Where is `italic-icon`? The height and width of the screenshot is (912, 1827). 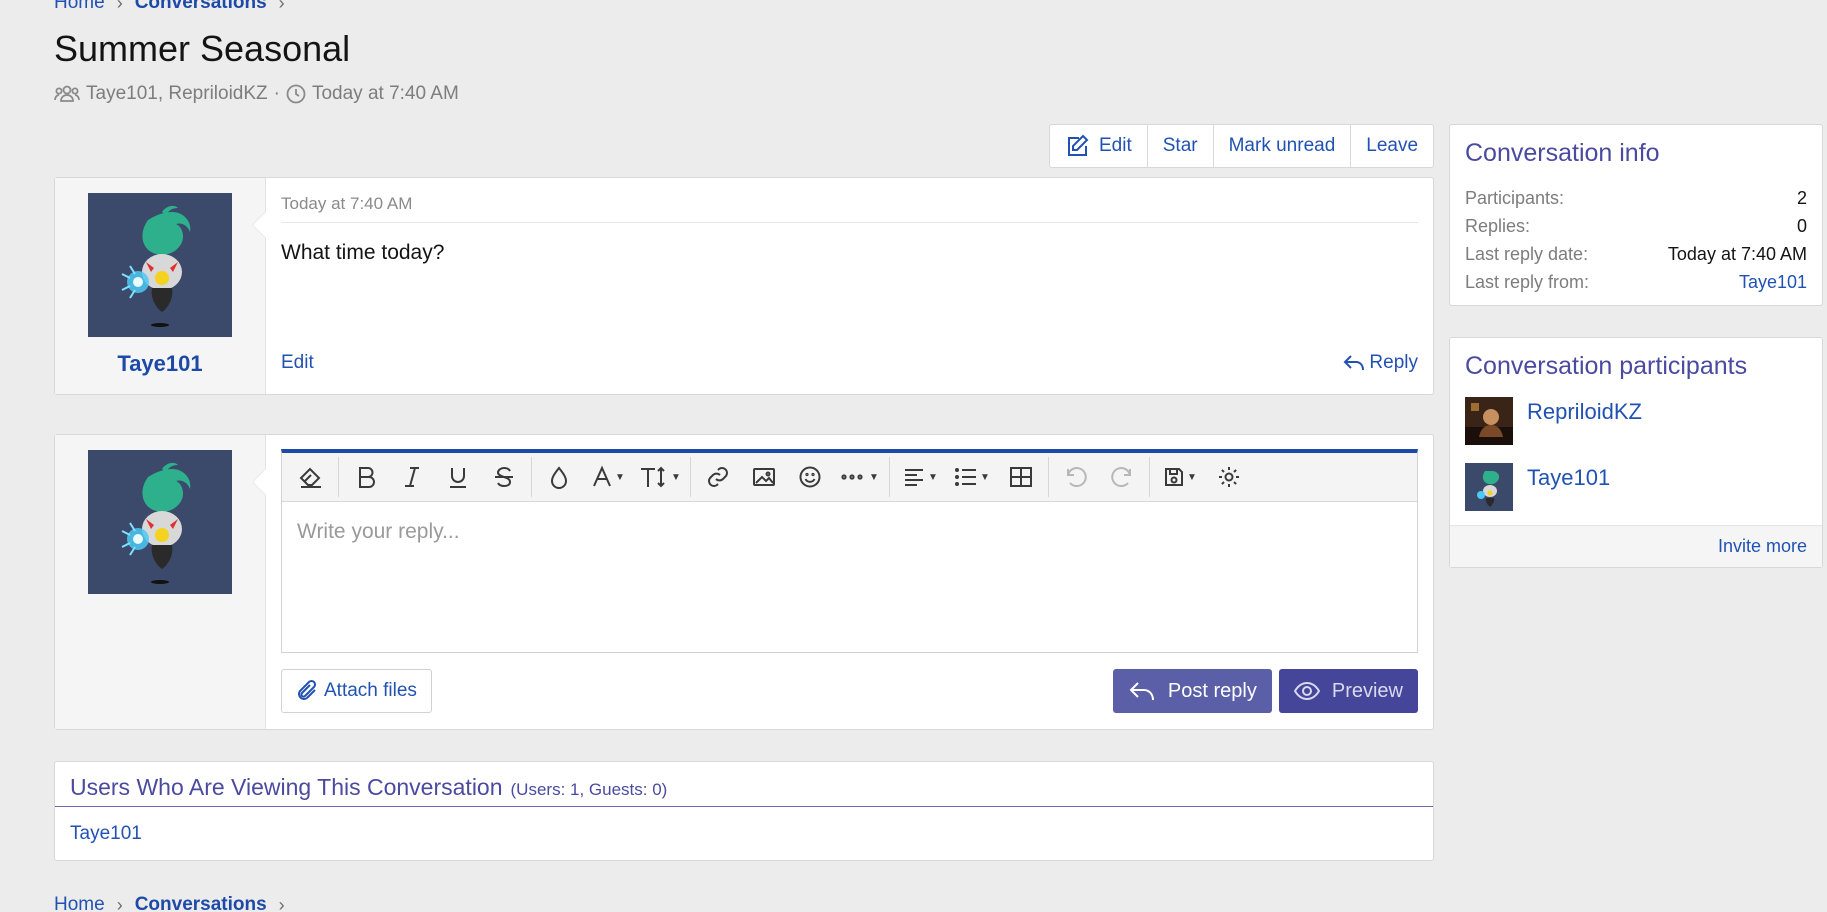
italic-icon is located at coordinates (412, 477).